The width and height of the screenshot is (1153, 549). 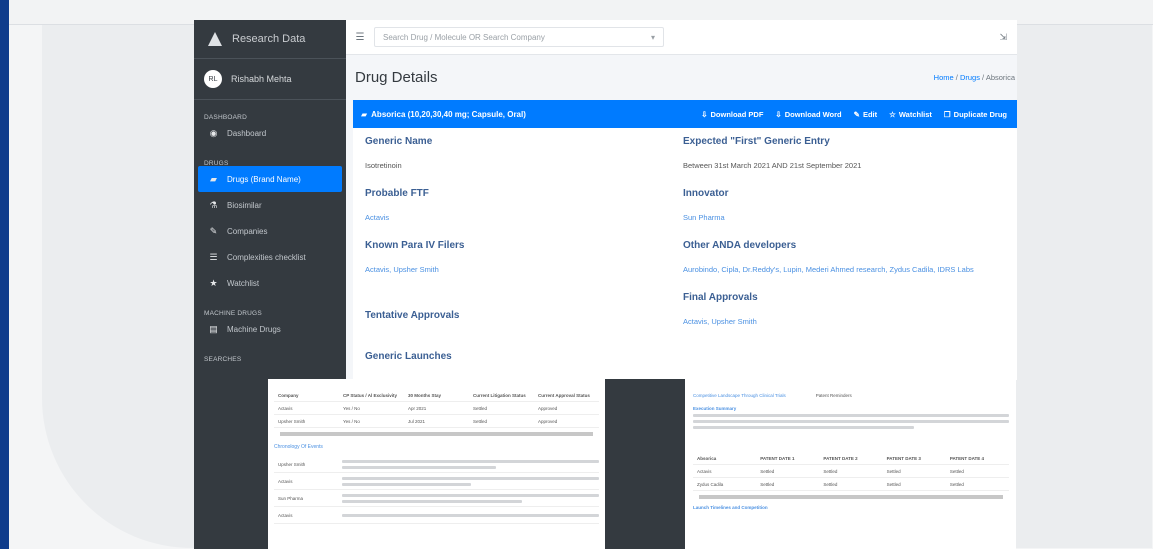 I want to click on user-panel: RL Rishabh Mehta, so click(x=270, y=79).